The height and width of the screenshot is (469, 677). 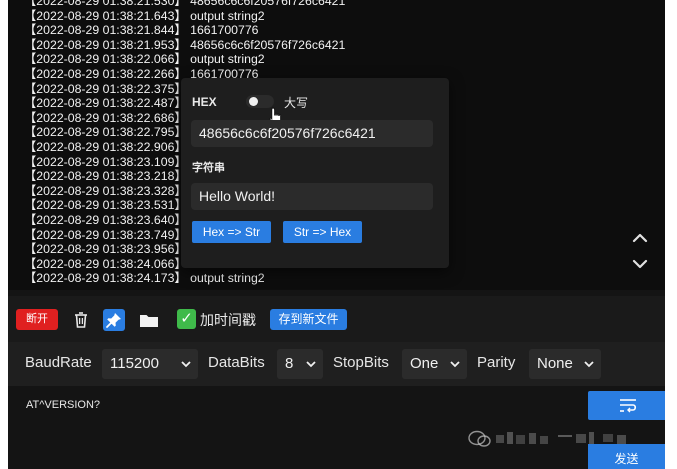 I want to click on databits-value: 8, so click(x=289, y=363).